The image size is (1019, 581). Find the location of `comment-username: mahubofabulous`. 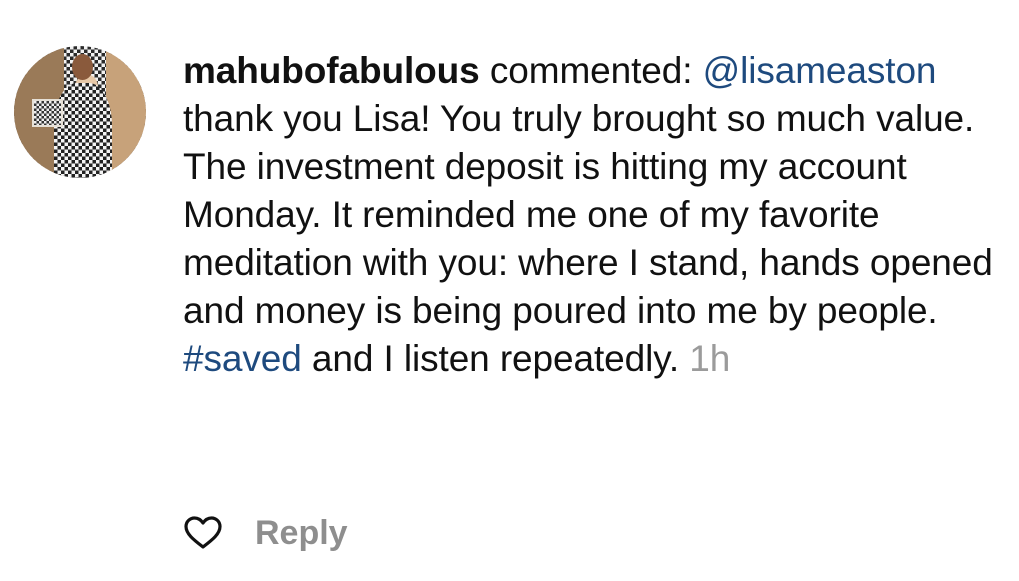

comment-username: mahubofabulous is located at coordinates (331, 70).